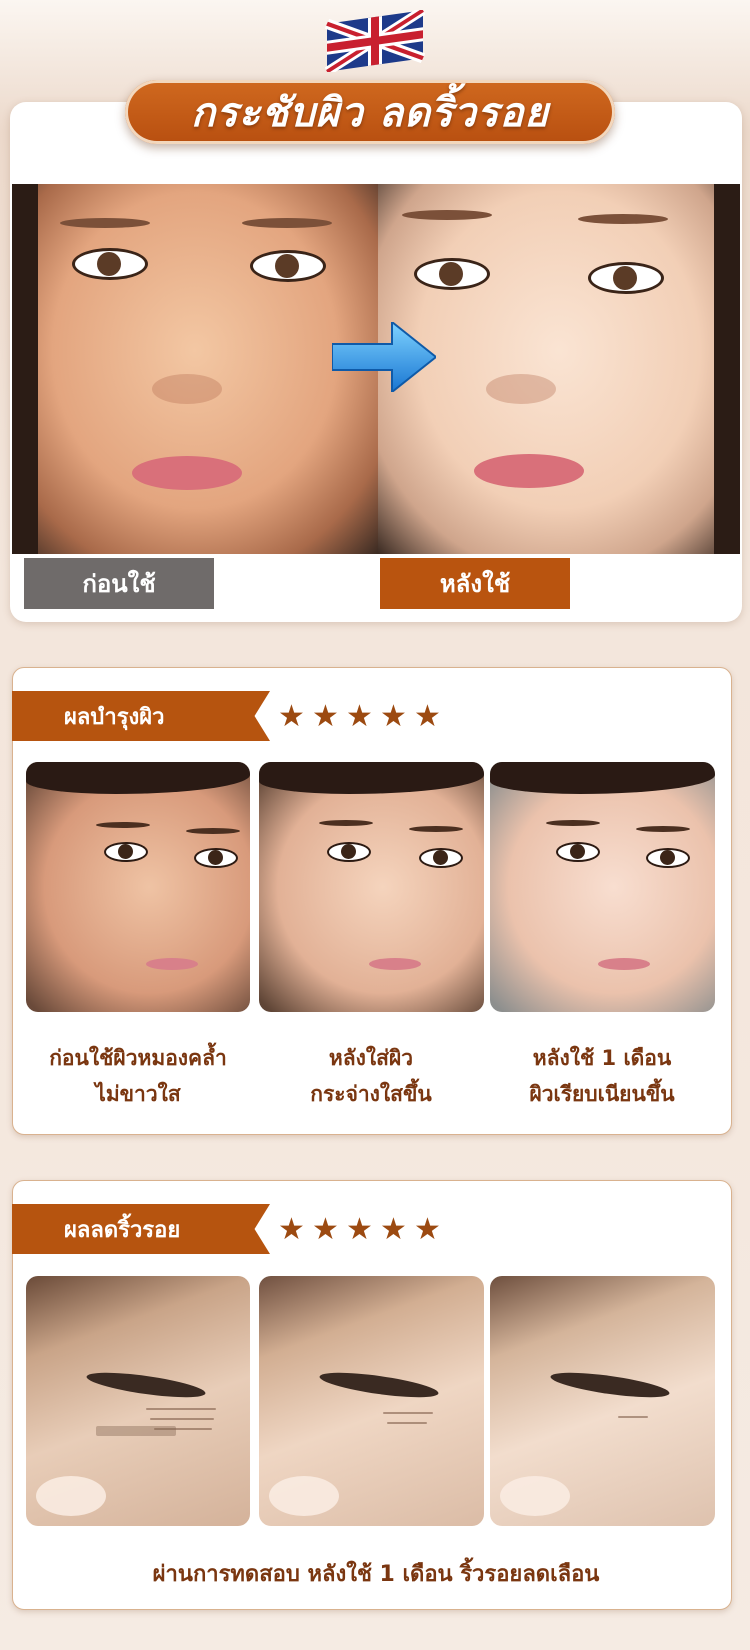 This screenshot has width=750, height=1650. Describe the element at coordinates (138, 1076) in the screenshot. I see `skin-caption-before: ก่อนใช้ผิวหมองคล้ำ ไม่ขาวใส` at that location.